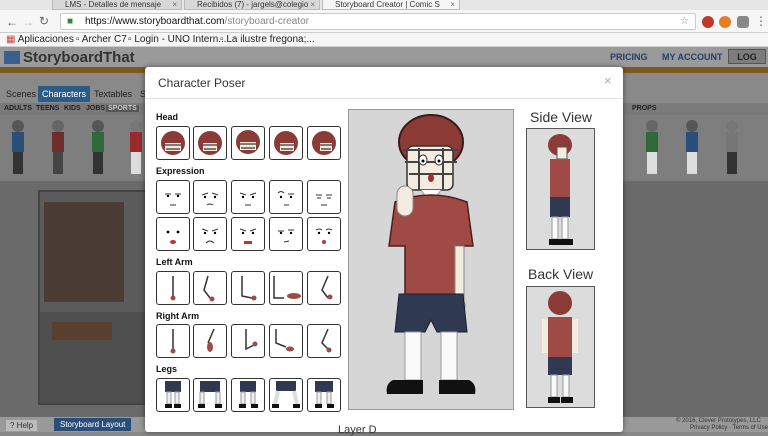  What do you see at coordinates (561, 117) in the screenshot?
I see `side-view-label: Side View` at bounding box center [561, 117].